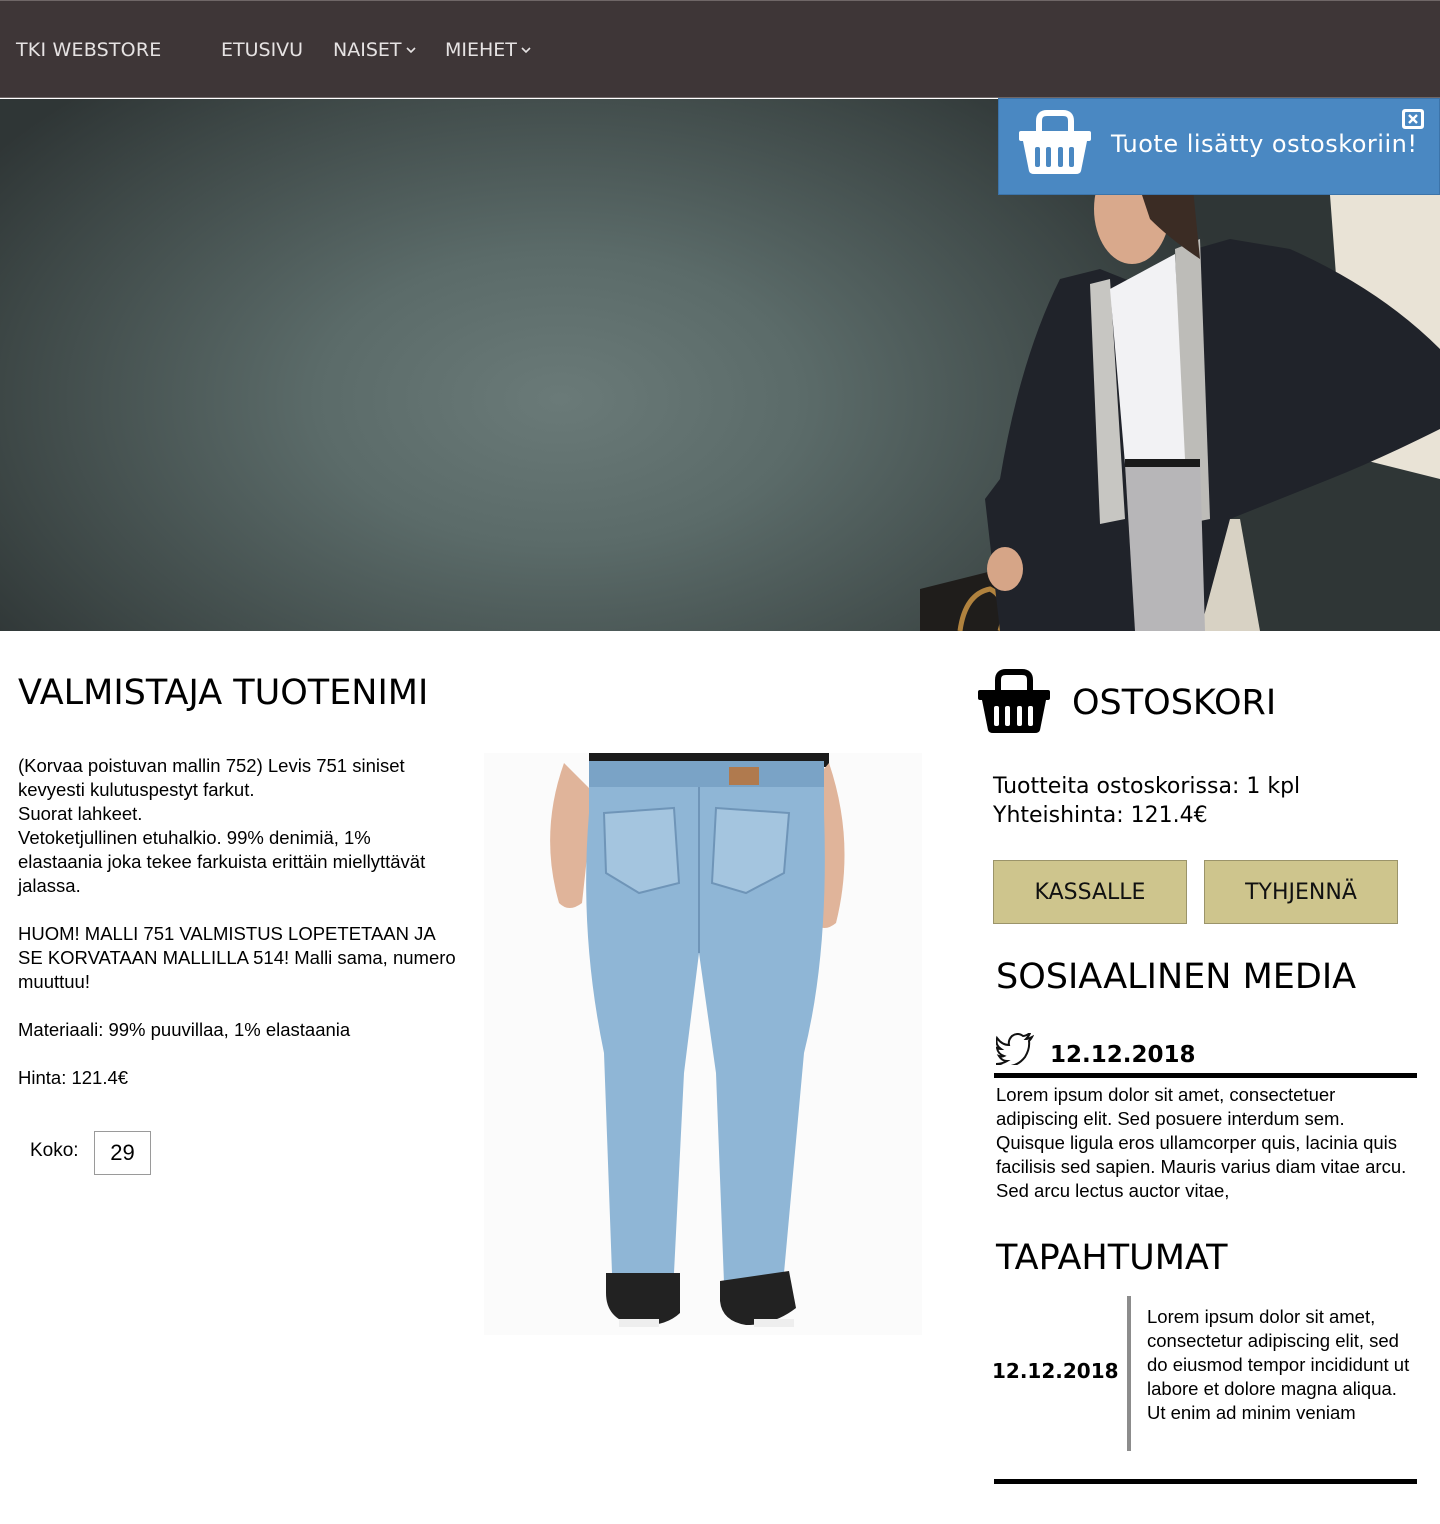 Image resolution: width=1440 pixels, height=1524 pixels. Describe the element at coordinates (481, 50) in the screenshot. I see `nav-item-label: MIEHET` at that location.